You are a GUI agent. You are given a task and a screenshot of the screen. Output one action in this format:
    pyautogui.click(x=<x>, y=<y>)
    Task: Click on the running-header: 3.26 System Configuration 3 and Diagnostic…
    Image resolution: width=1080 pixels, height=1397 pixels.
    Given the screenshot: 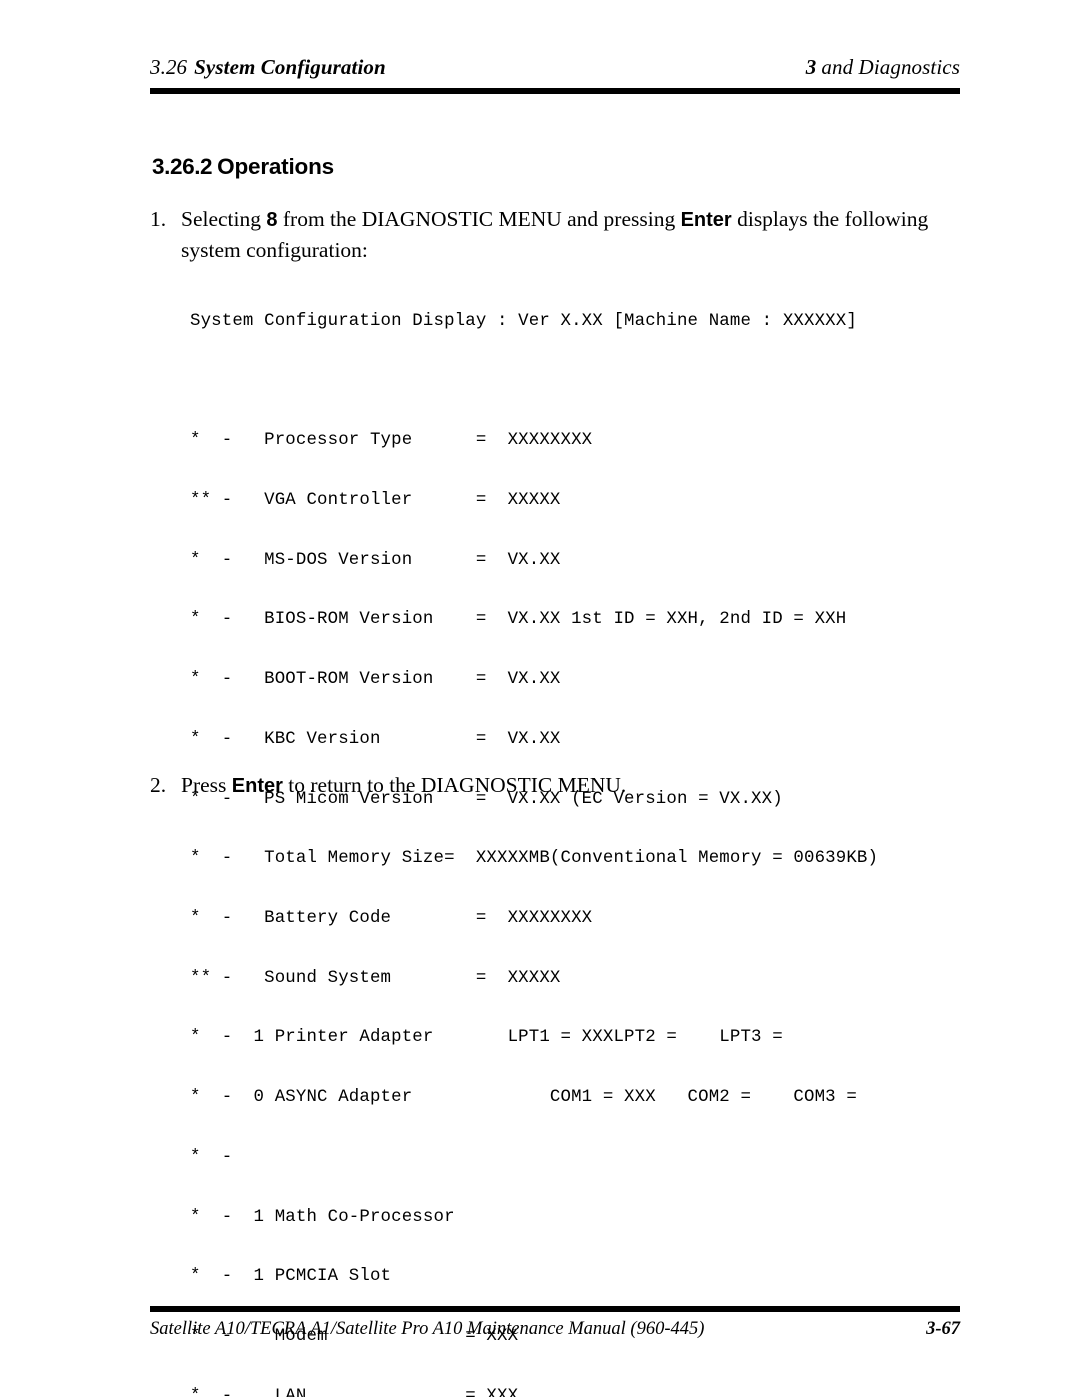 What is the action you would take?
    pyautogui.click(x=555, y=67)
    